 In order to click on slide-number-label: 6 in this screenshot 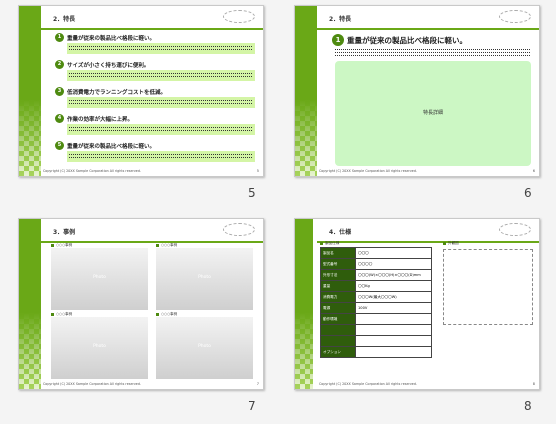, I will do `click(528, 193)`.